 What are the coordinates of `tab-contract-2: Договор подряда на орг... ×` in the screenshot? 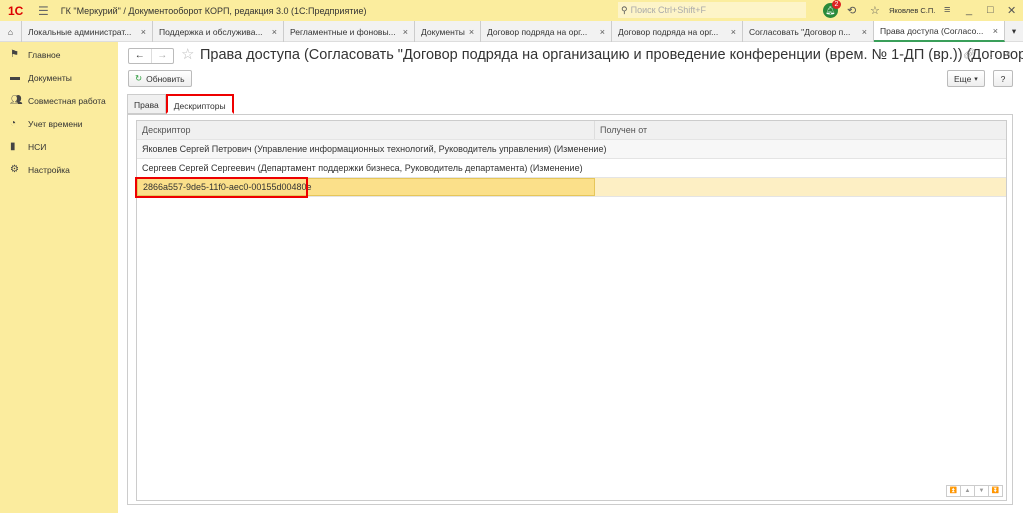 It's located at (677, 31).